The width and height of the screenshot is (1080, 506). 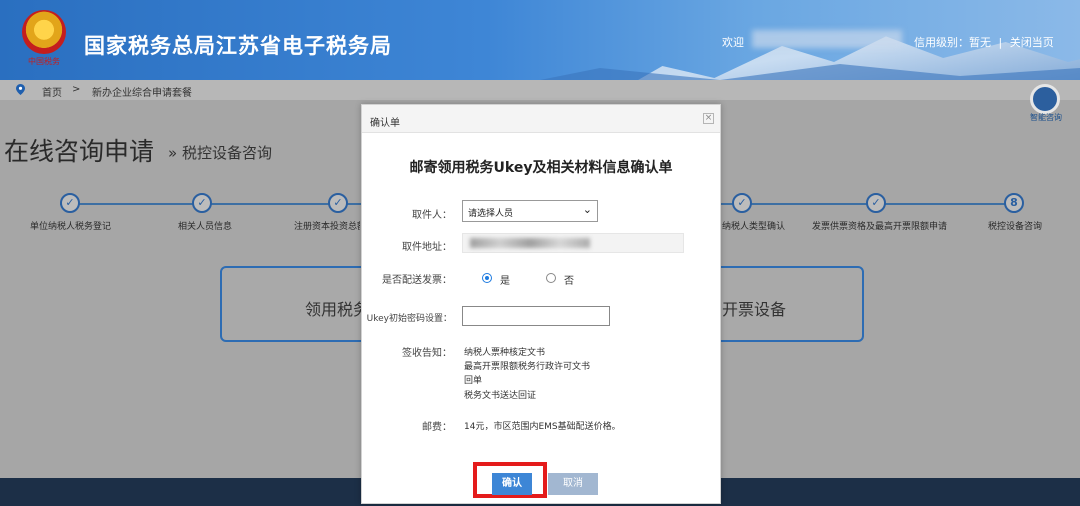 I want to click on step-1-label: 单位纳税人税务登记, so click(x=71, y=227).